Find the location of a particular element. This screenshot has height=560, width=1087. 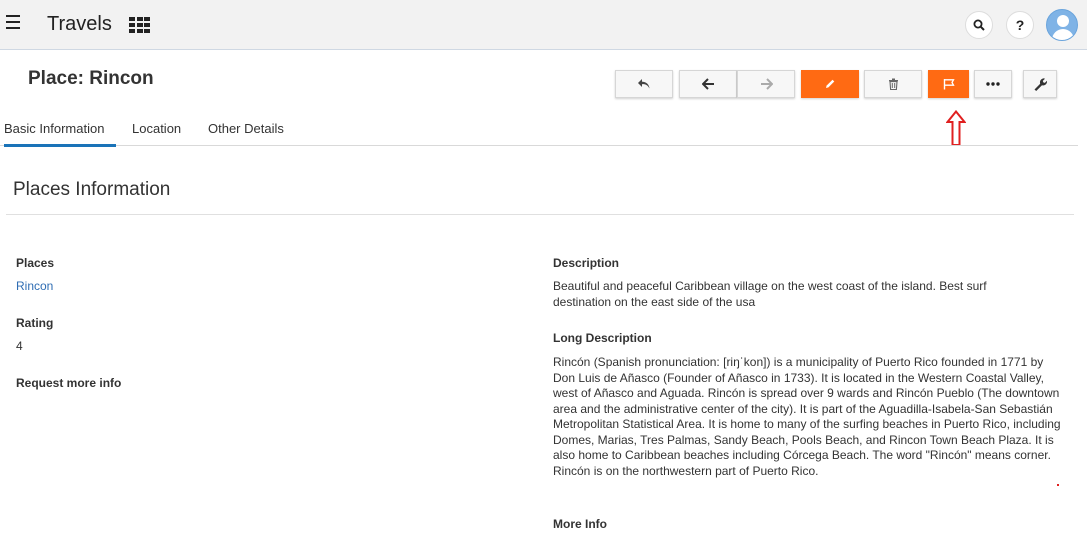

tab-basic-information: Basic Information is located at coordinates (60, 134).